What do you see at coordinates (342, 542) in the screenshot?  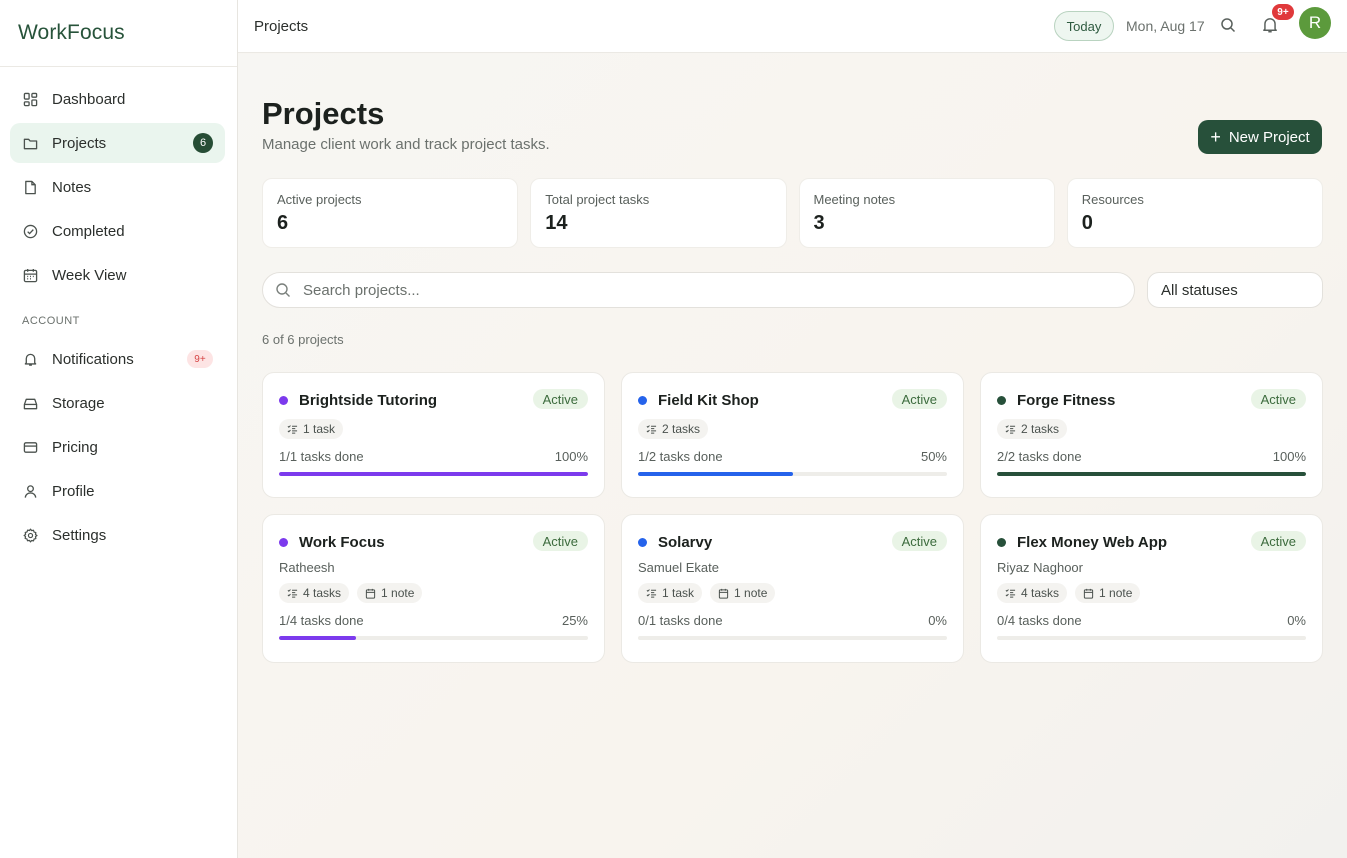 I see `project-name: Work Focus` at bounding box center [342, 542].